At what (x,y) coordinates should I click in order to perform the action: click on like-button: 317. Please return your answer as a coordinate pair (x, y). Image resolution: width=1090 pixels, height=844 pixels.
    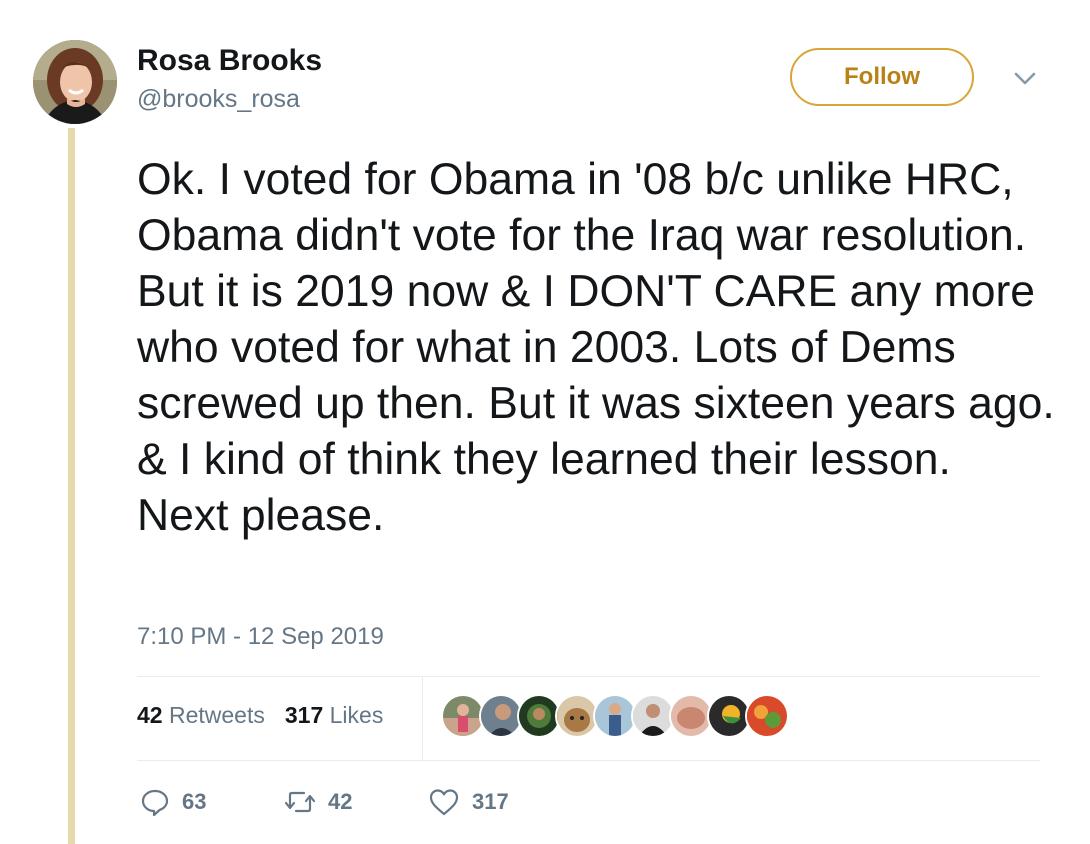
    Looking at the image, I should click on (468, 802).